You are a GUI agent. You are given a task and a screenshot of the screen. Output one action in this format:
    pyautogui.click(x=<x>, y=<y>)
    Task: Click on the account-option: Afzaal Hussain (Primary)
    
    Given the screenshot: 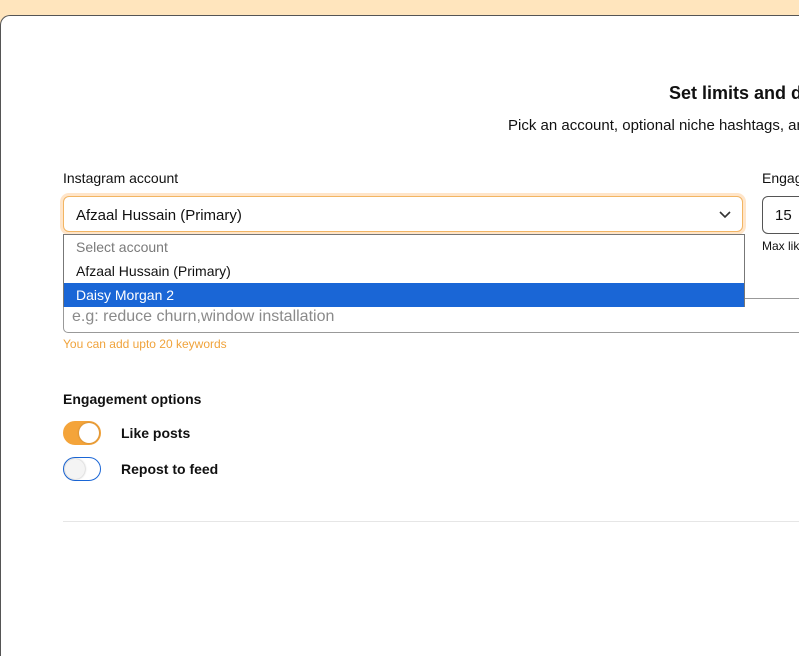 What is the action you would take?
    pyautogui.click(x=404, y=271)
    